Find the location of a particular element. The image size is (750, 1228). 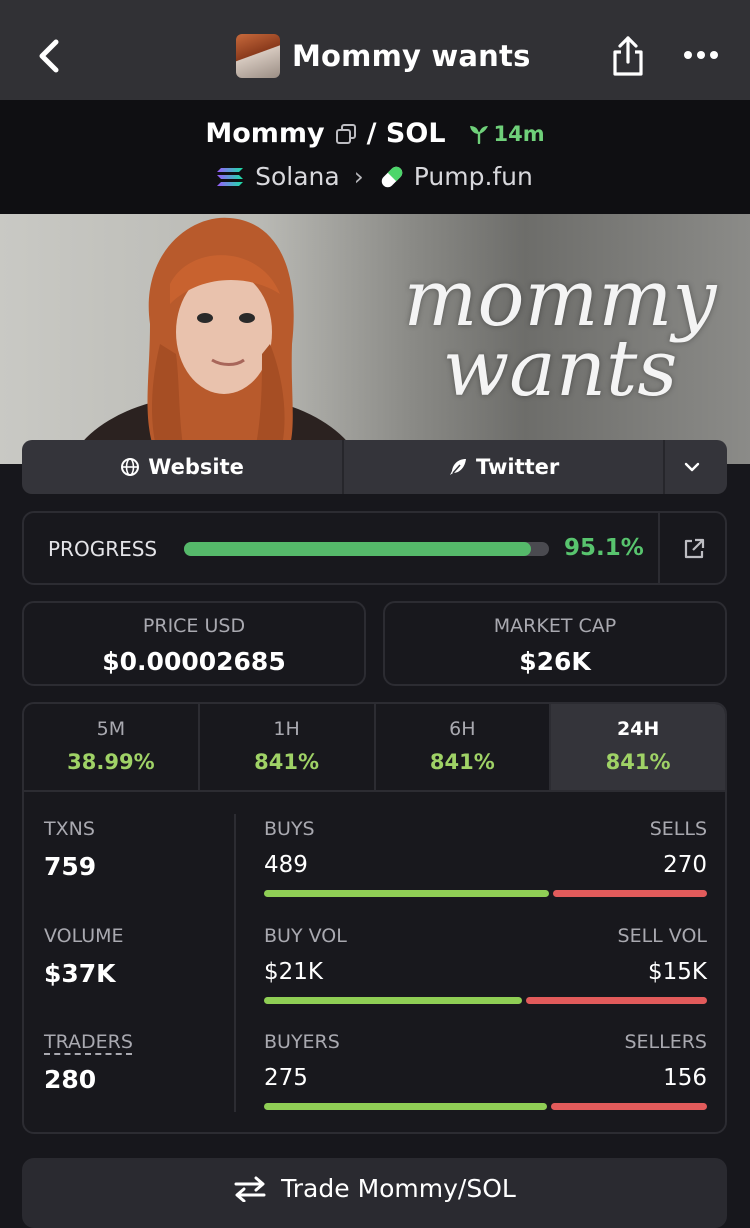

buyers-label: BUYERS is located at coordinates (302, 1042).